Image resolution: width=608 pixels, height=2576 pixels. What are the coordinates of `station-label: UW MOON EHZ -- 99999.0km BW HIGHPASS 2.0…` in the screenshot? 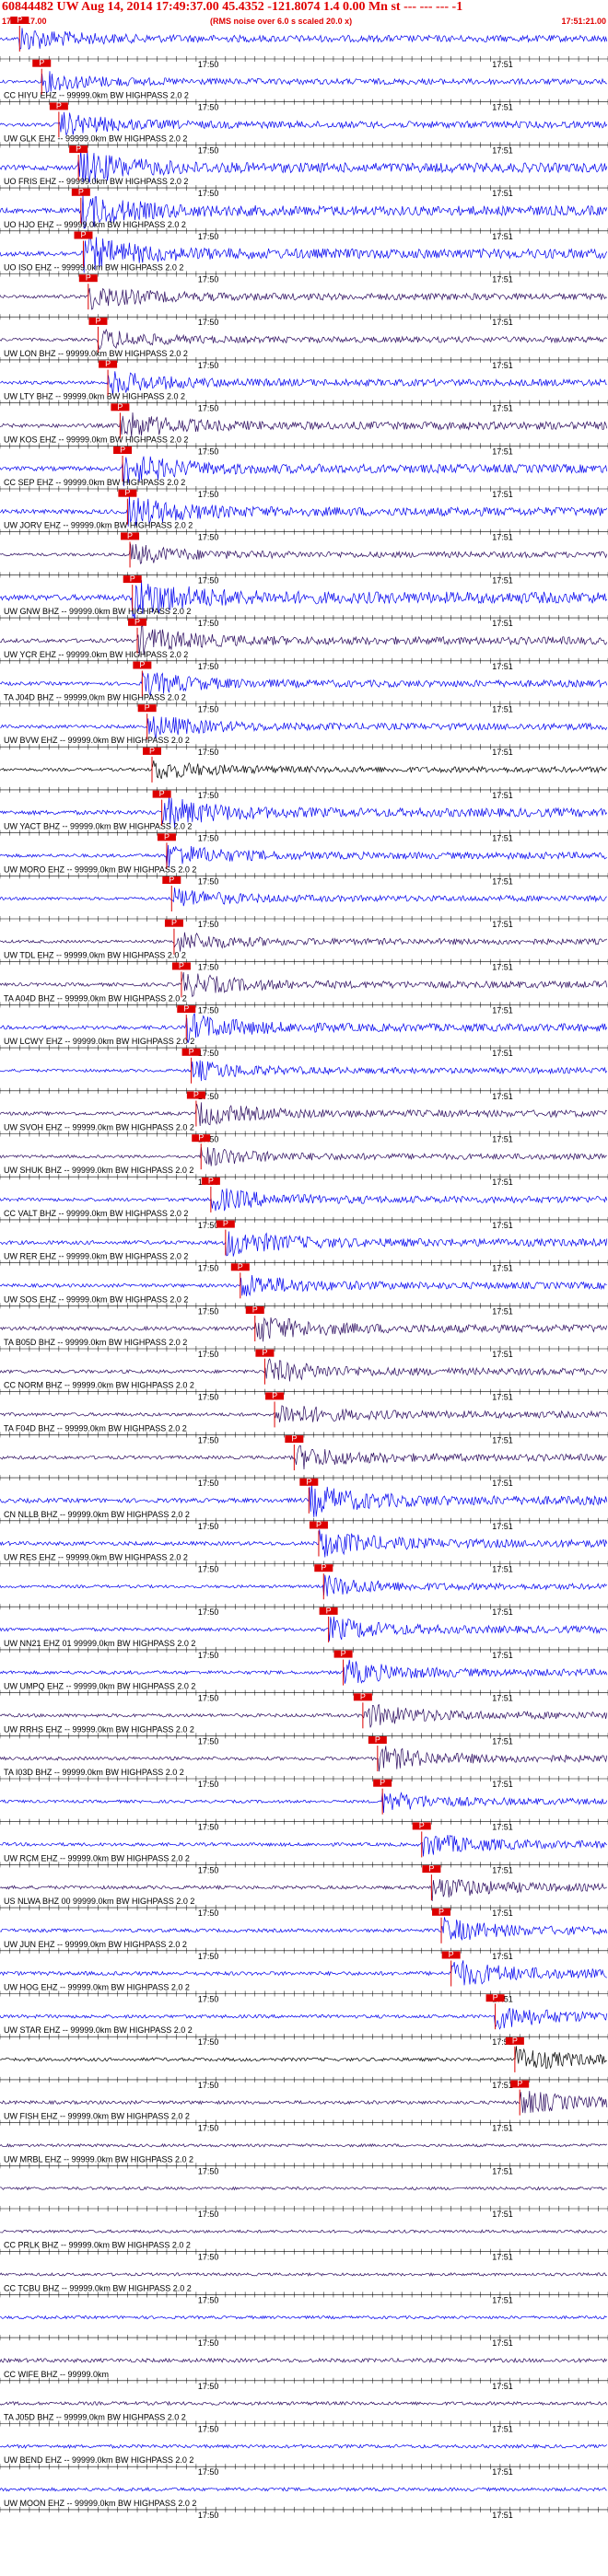 It's located at (100, 2503).